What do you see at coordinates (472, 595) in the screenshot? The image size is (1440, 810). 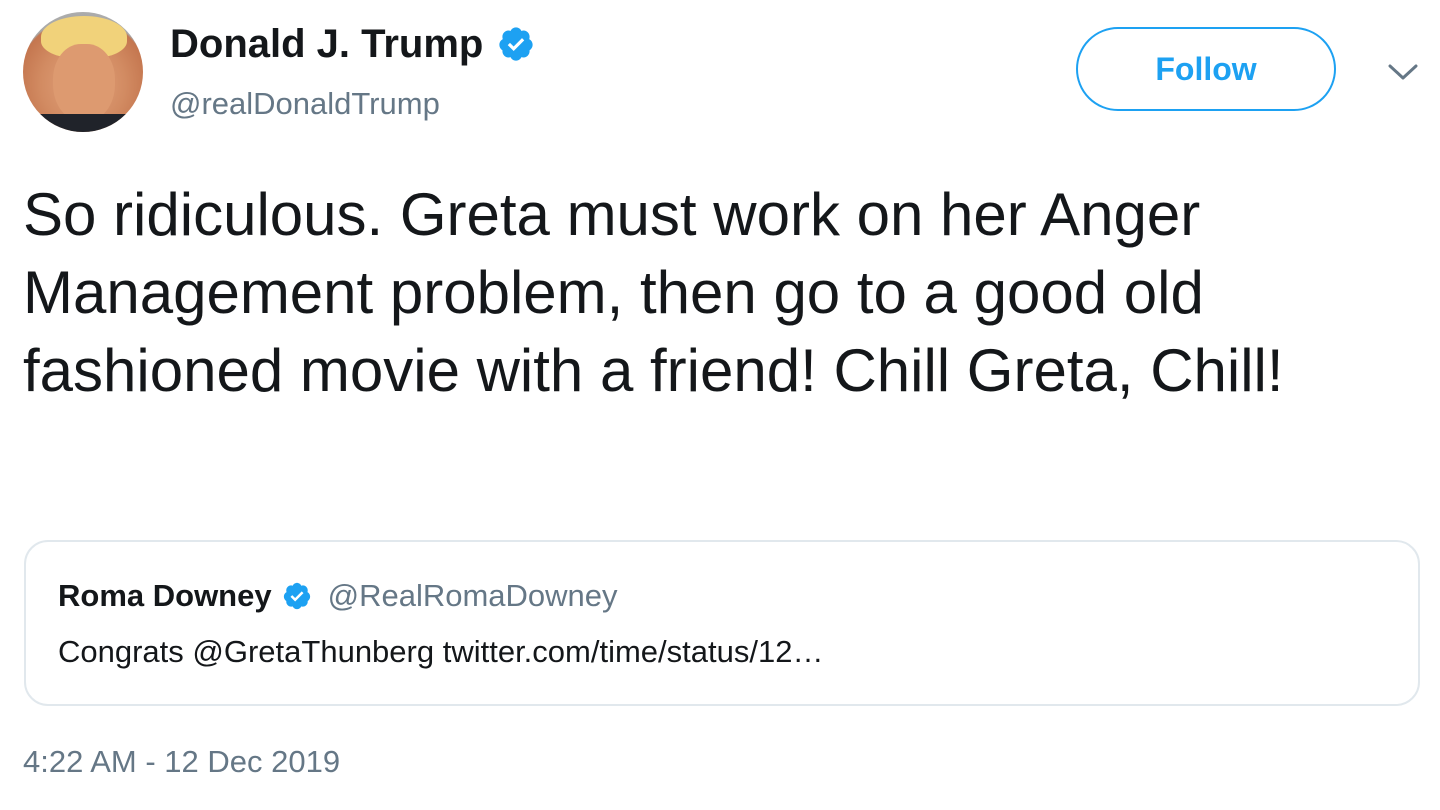 I see `quoted-author-handle: @RealRomaDowney` at bounding box center [472, 595].